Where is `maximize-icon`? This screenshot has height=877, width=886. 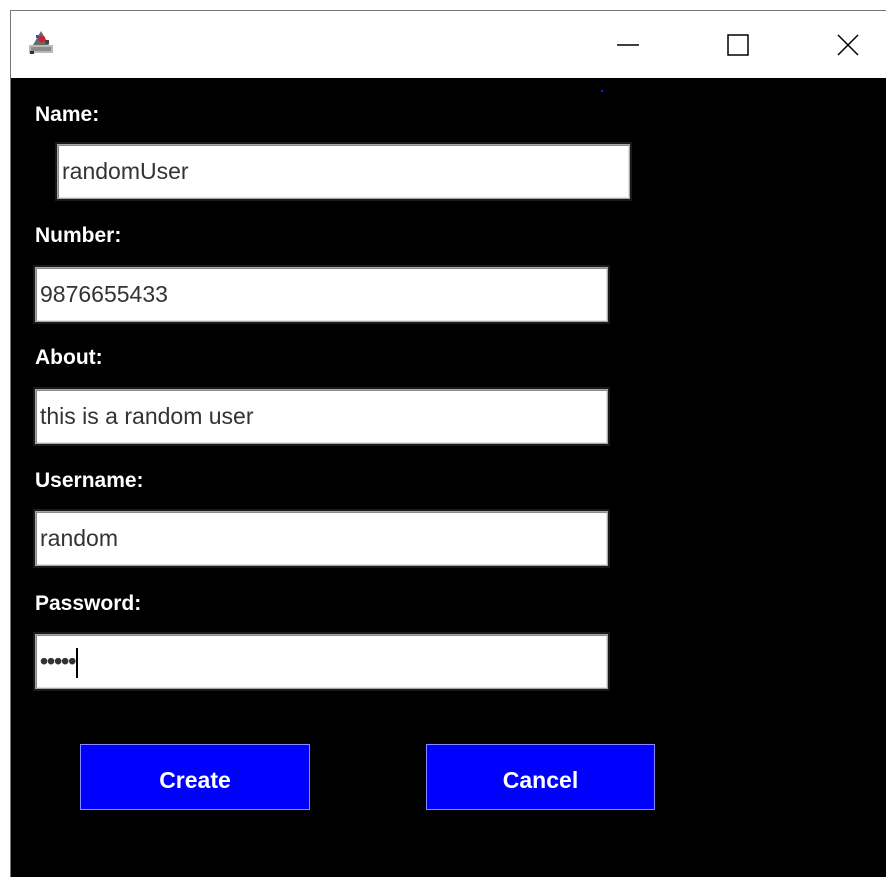
maximize-icon is located at coordinates (738, 45).